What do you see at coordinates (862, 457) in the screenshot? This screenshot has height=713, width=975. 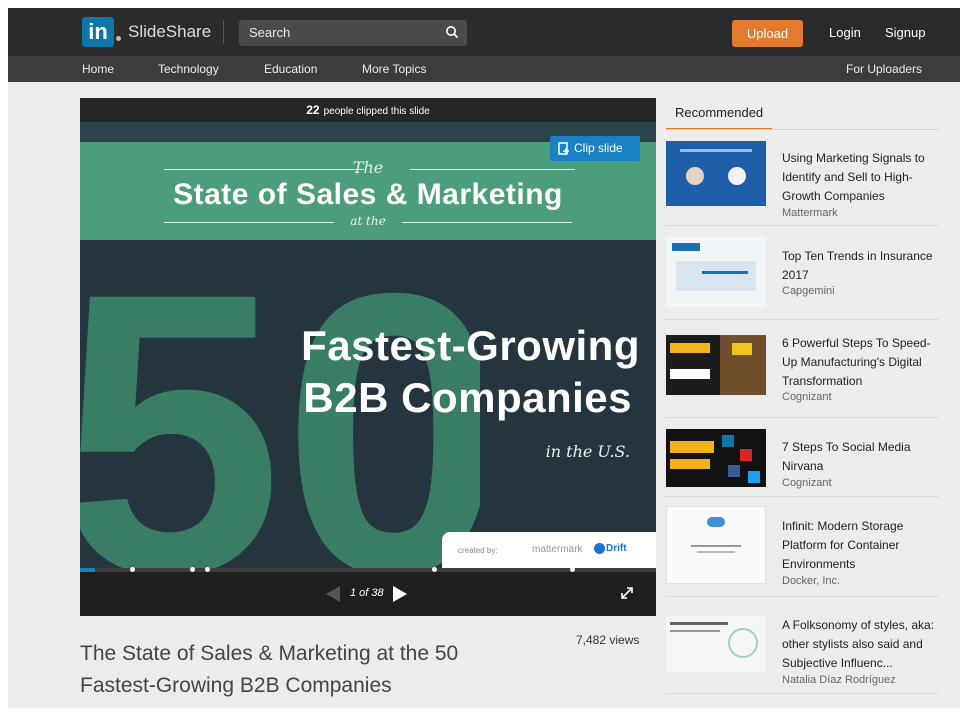 I see `recommended-title: 7 Steps To Social Media Nirvana` at bounding box center [862, 457].